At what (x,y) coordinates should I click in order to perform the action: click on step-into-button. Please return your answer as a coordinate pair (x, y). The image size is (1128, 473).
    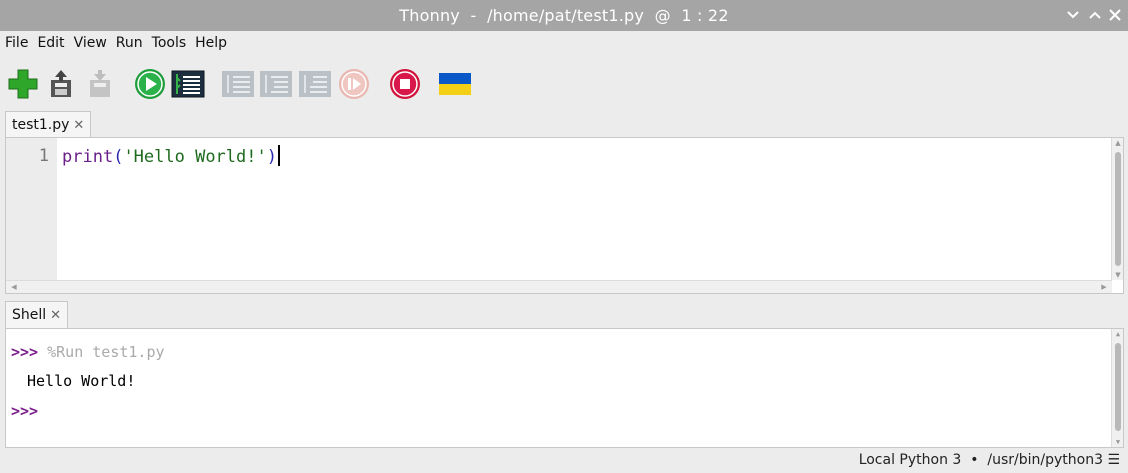
    Looking at the image, I should click on (276, 84).